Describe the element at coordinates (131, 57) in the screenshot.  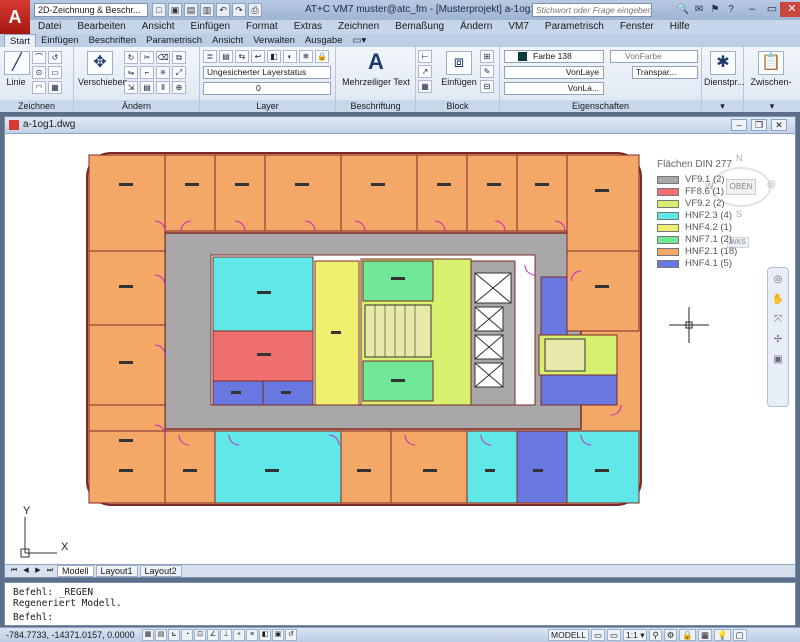
I see `rotate-icon: ↻` at that location.